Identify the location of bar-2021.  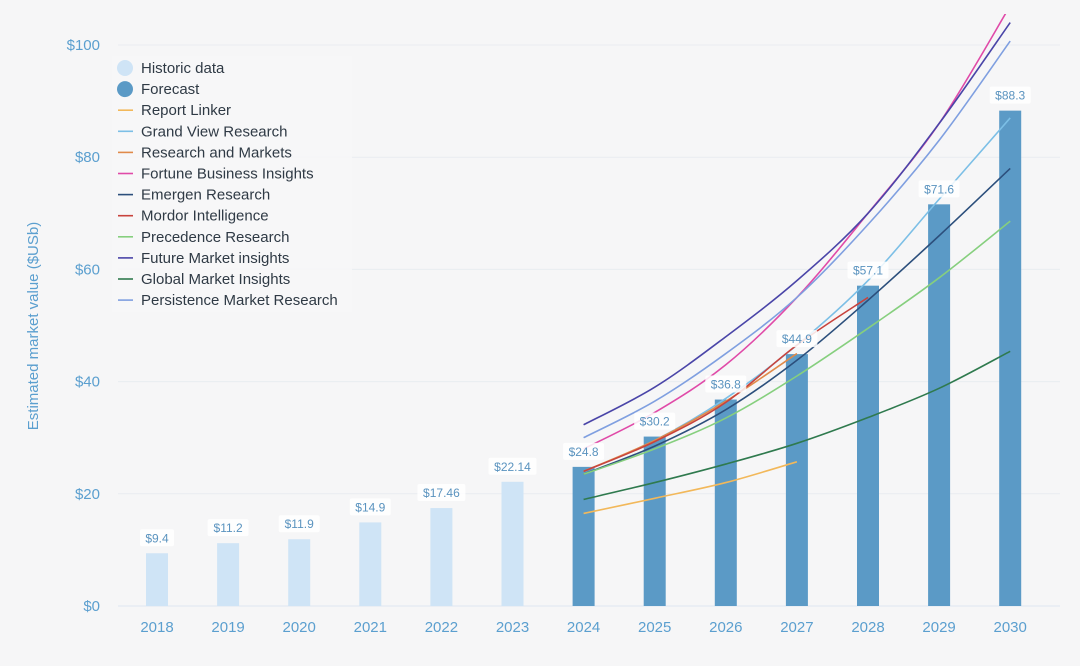
(370, 564).